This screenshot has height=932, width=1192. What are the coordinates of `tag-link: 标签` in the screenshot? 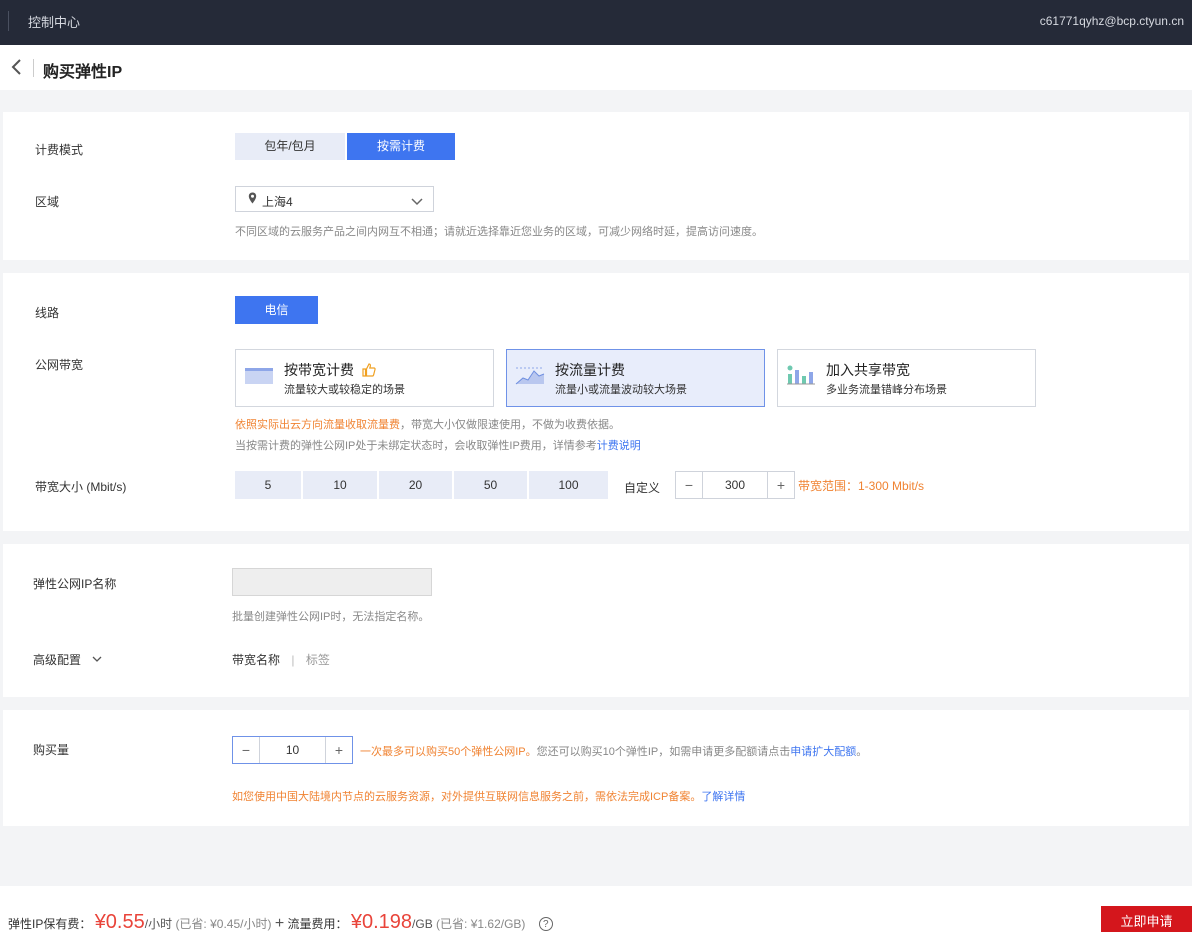 It's located at (318, 660).